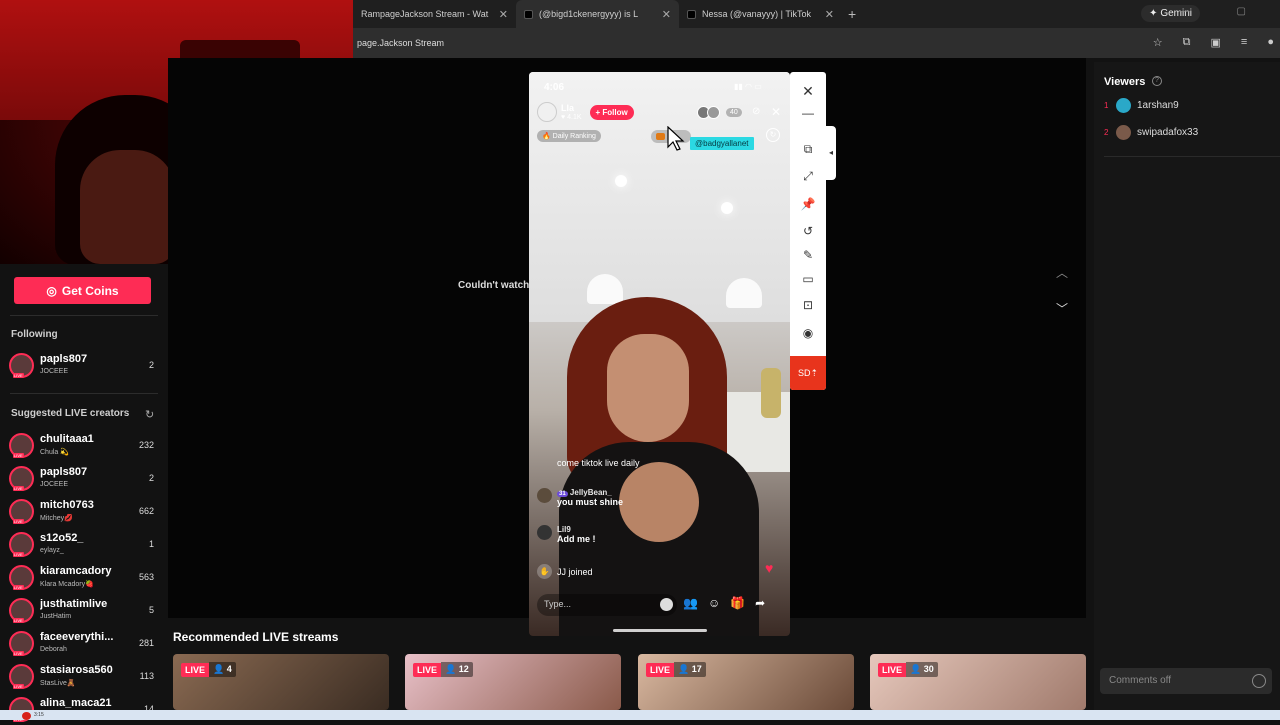  I want to click on following-creator: LIVE papls807 JOCEEE 2, so click(84, 366).